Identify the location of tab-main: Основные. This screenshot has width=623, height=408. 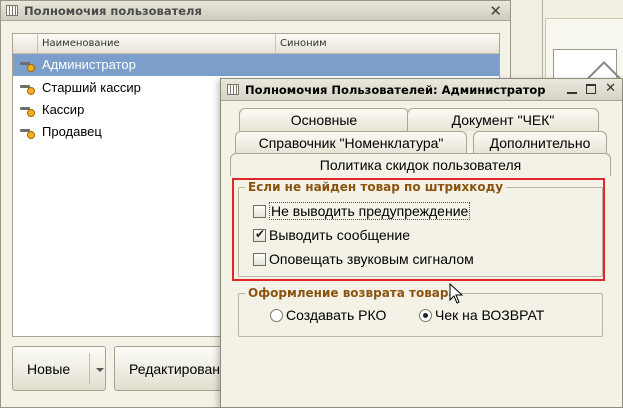
(324, 119).